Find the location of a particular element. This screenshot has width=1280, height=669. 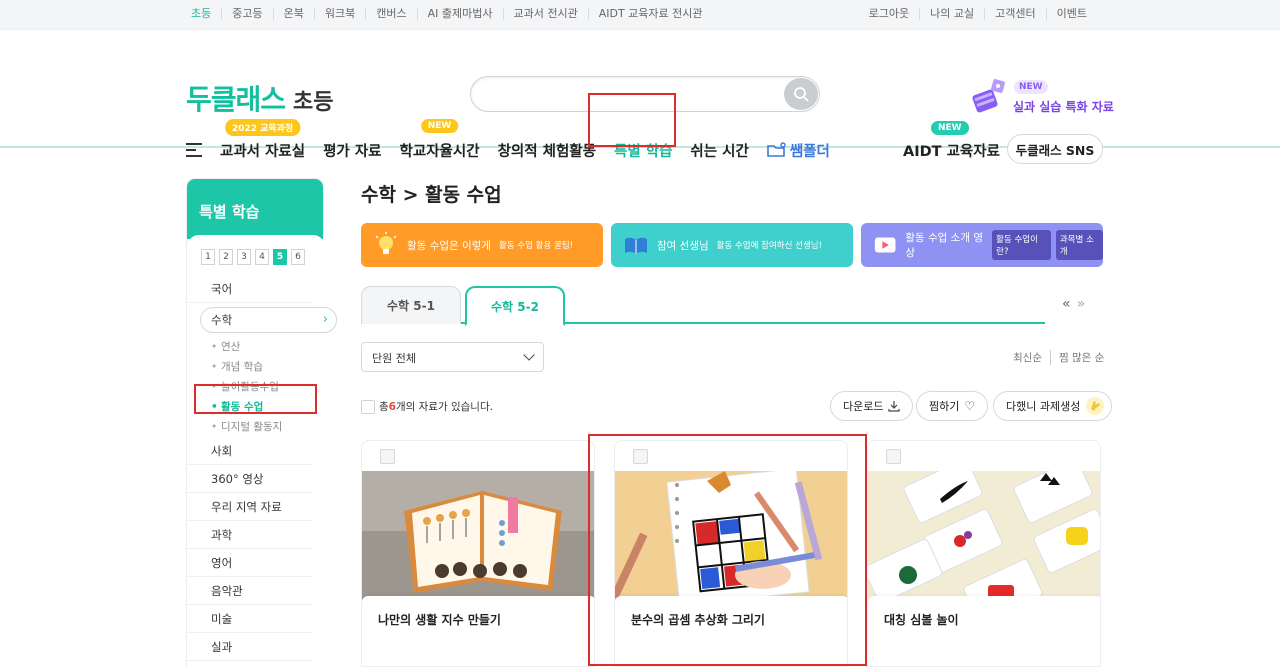

like-button: 찜하기 ♡ is located at coordinates (952, 406).